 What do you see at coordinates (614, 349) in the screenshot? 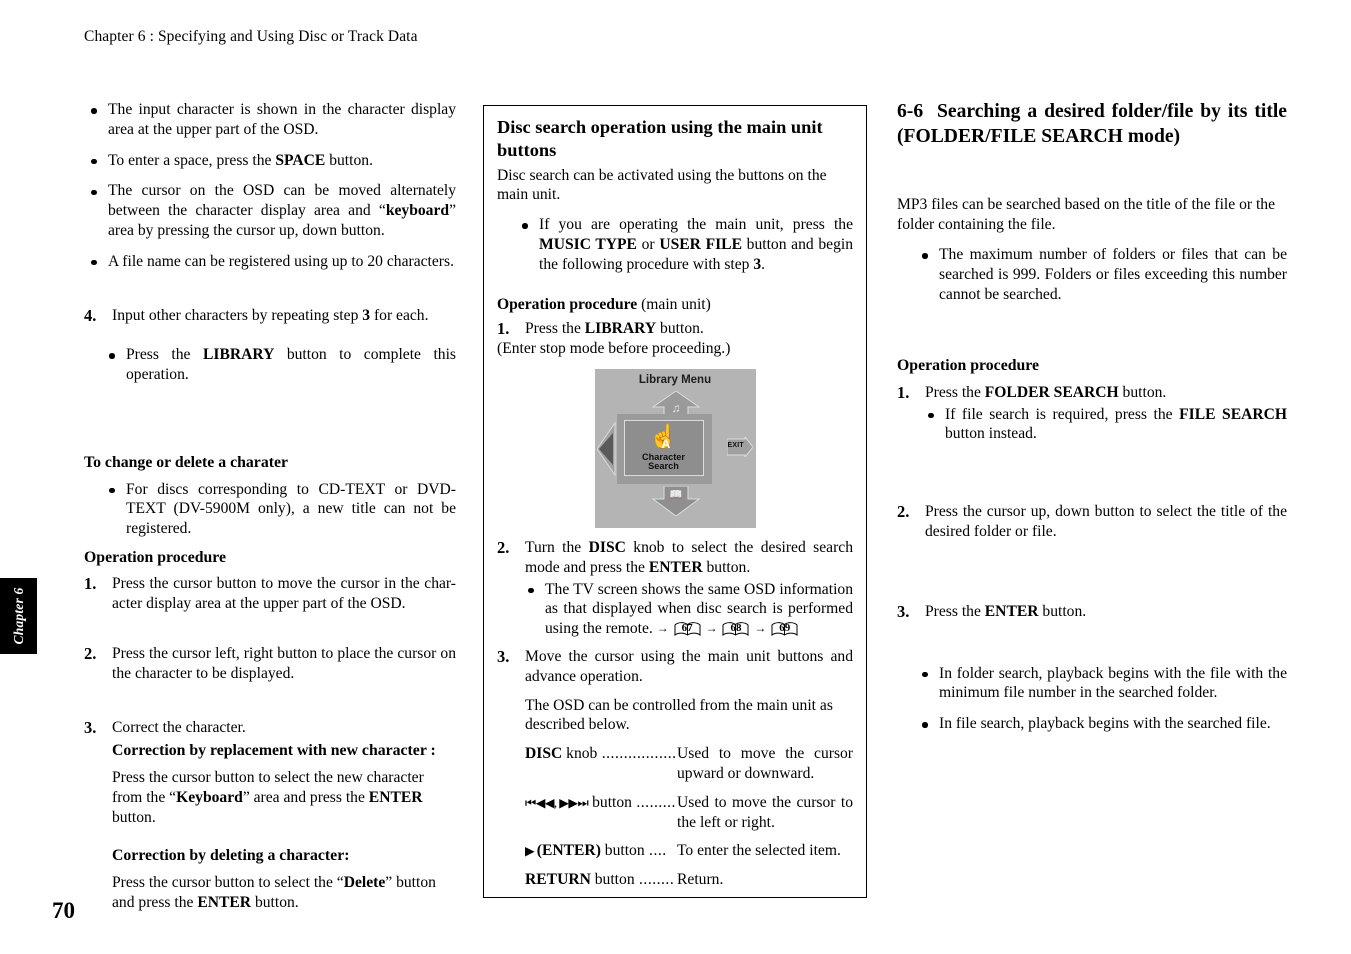
I see `mid-step-1-note: (Enter stop mode before proceeding.)` at bounding box center [614, 349].